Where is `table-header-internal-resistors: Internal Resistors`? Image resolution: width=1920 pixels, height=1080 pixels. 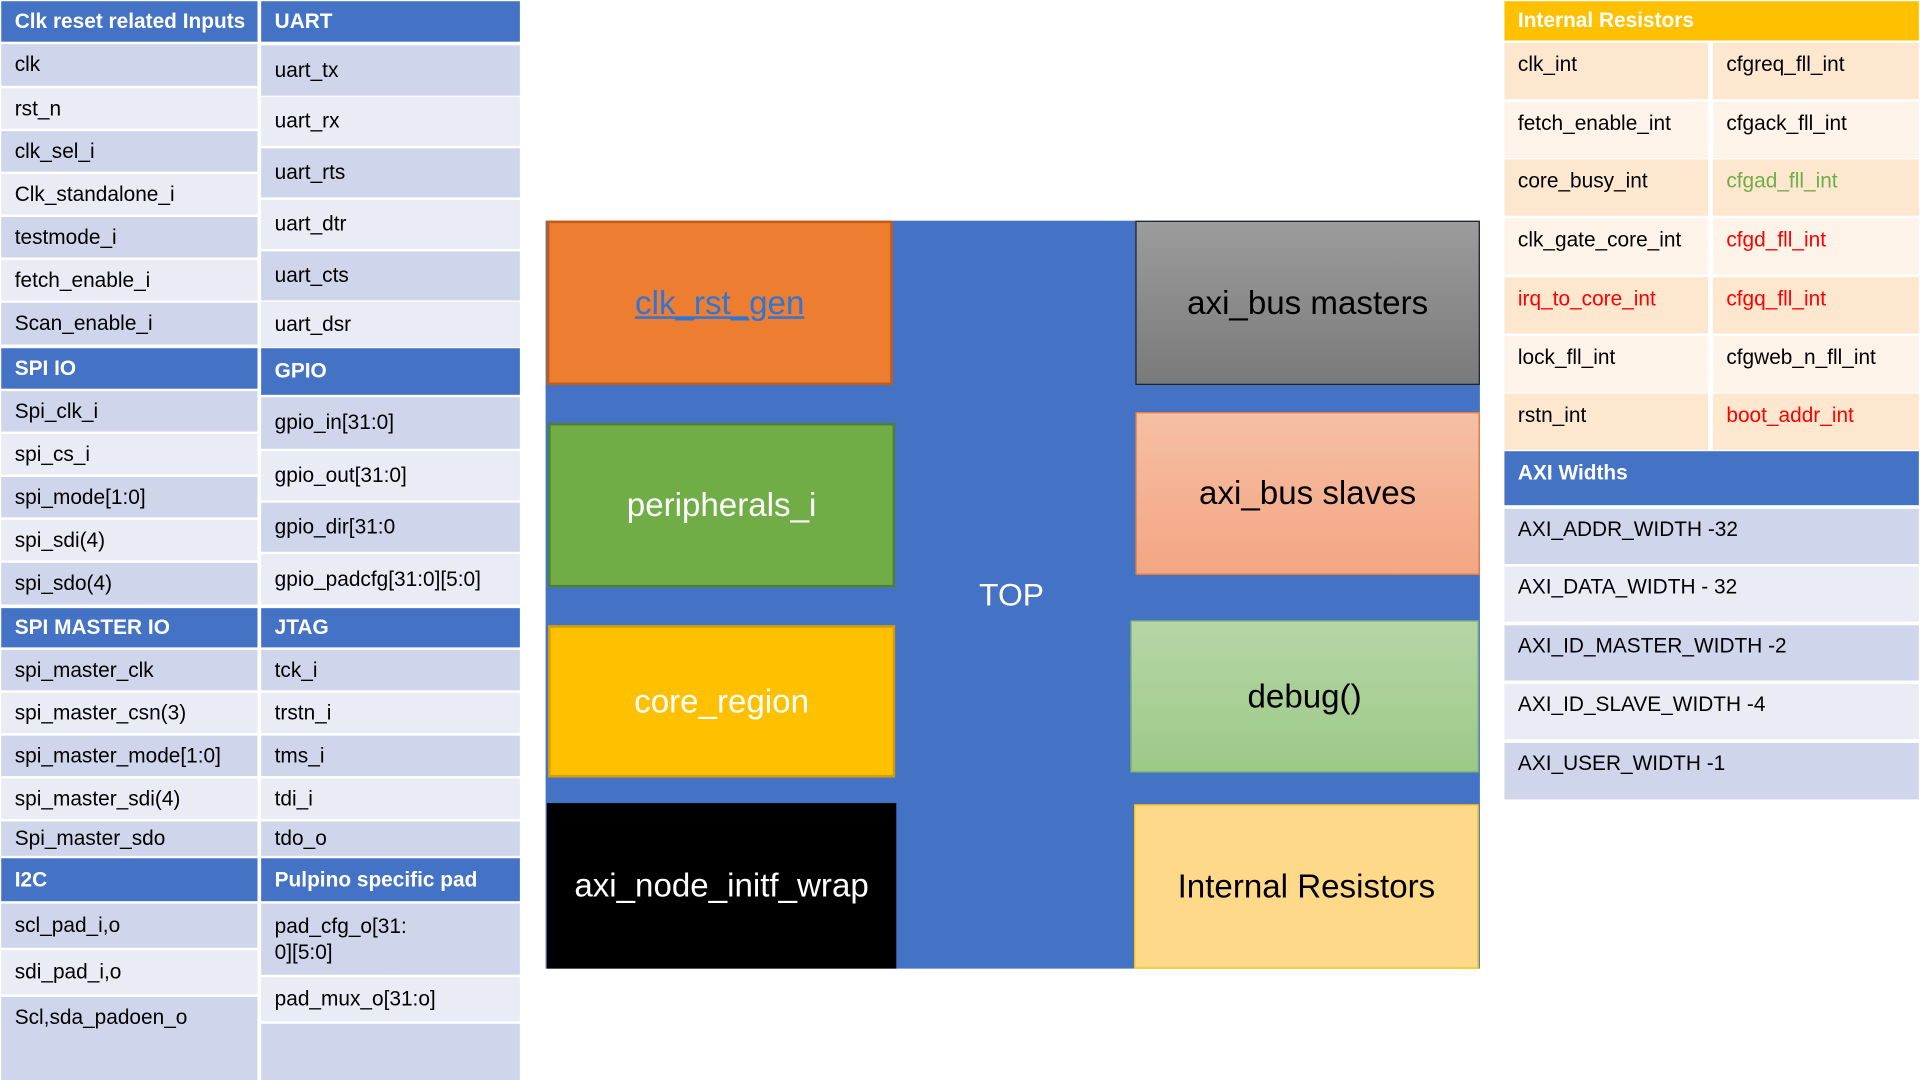
table-header-internal-resistors: Internal Resistors is located at coordinates (1711, 21).